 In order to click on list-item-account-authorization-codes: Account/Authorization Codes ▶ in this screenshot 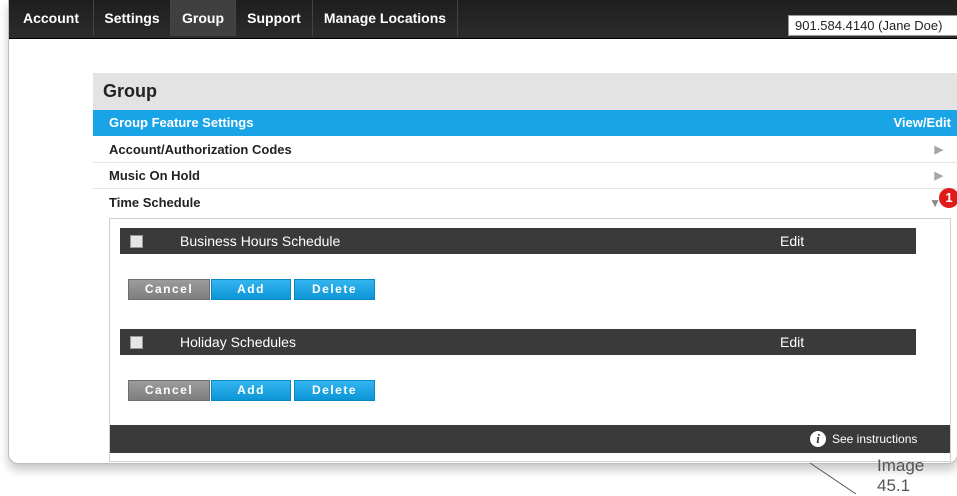, I will do `click(525, 150)`.